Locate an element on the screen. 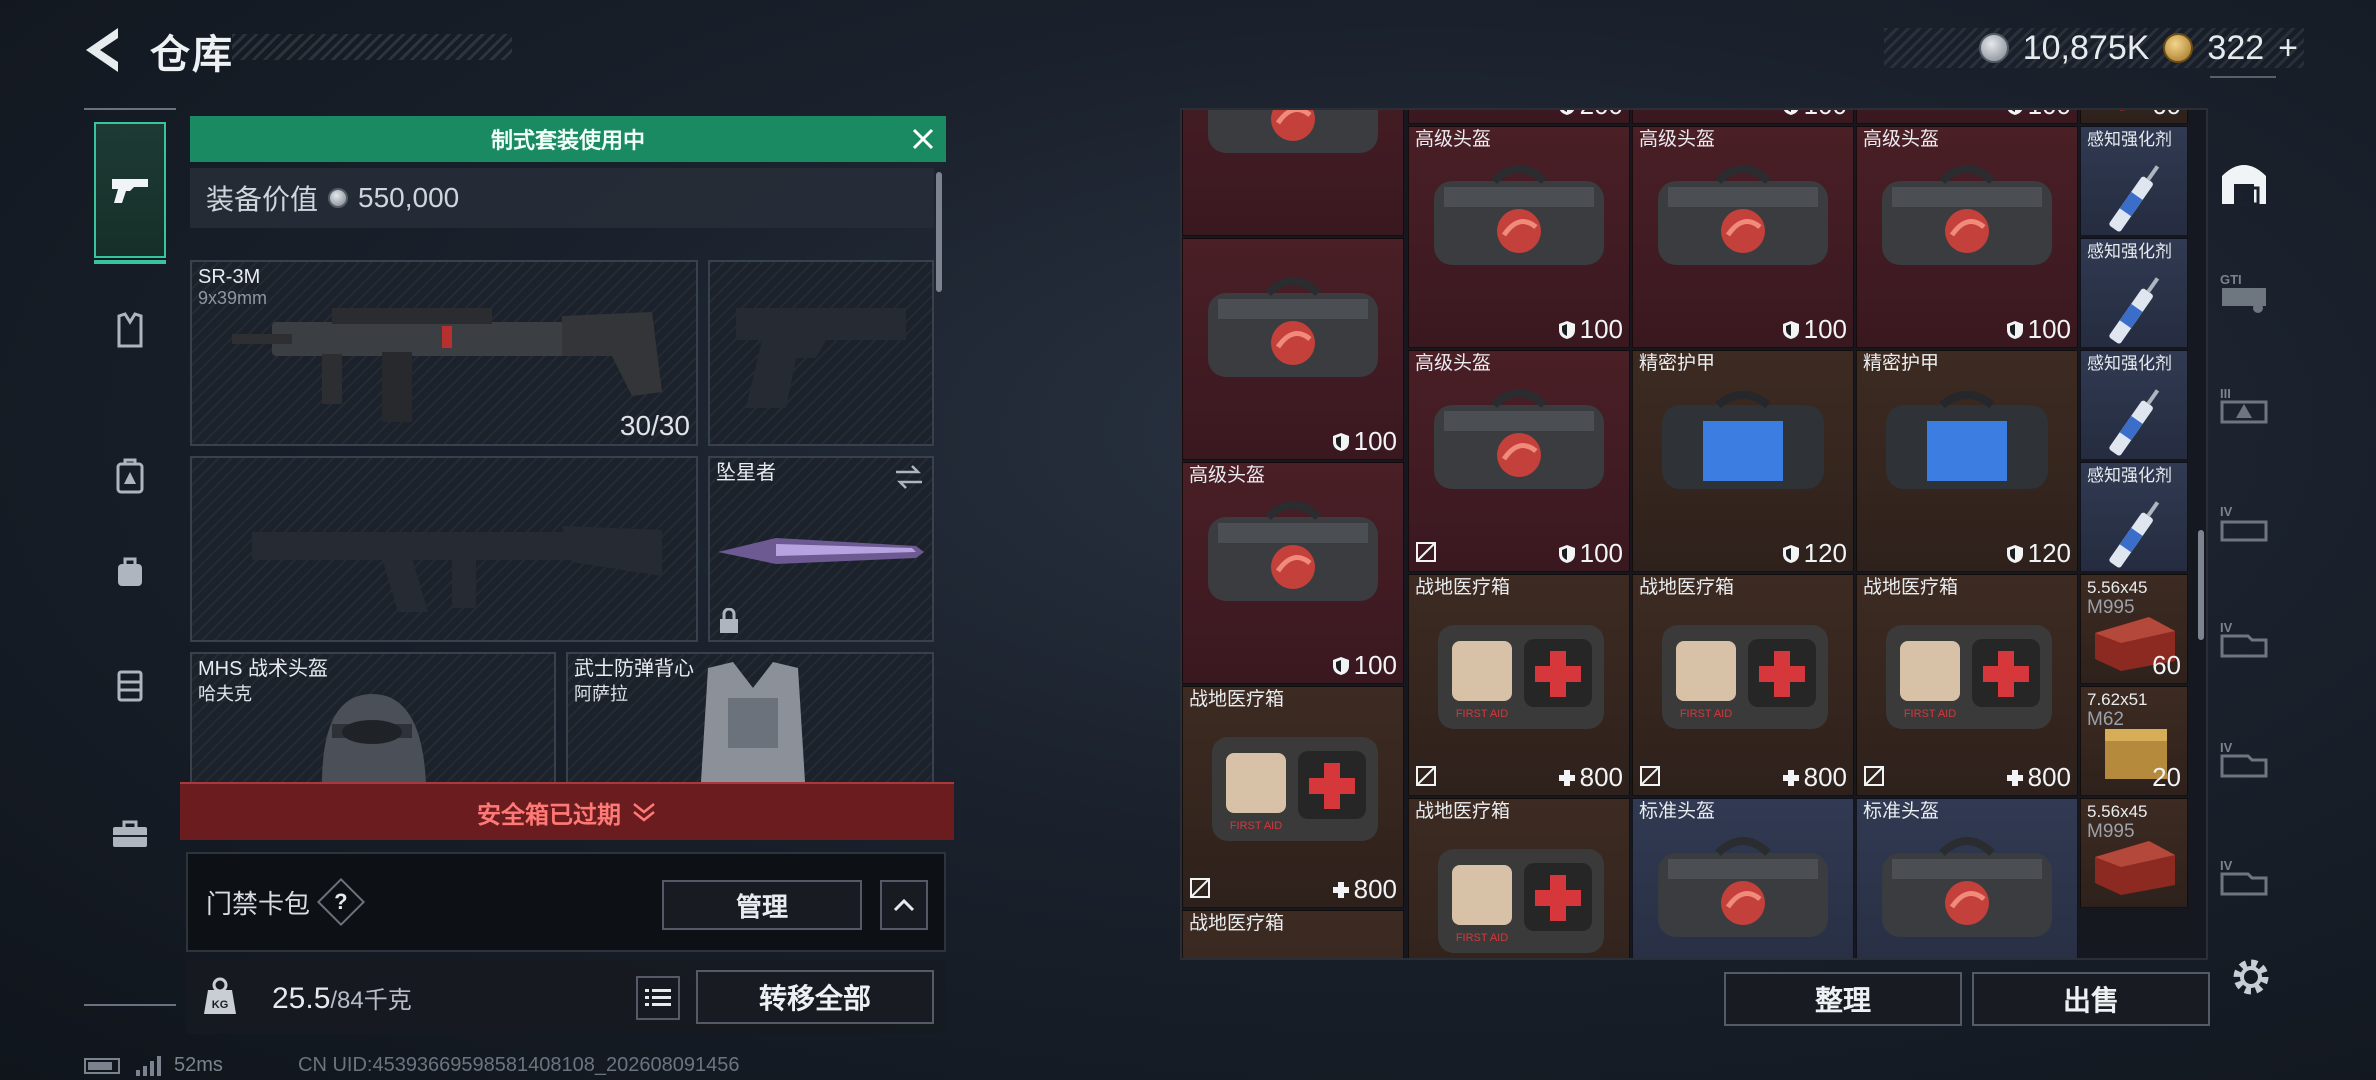 The width and height of the screenshot is (2376, 1080). filter-tab-iv-b: IV is located at coordinates (2244, 640).